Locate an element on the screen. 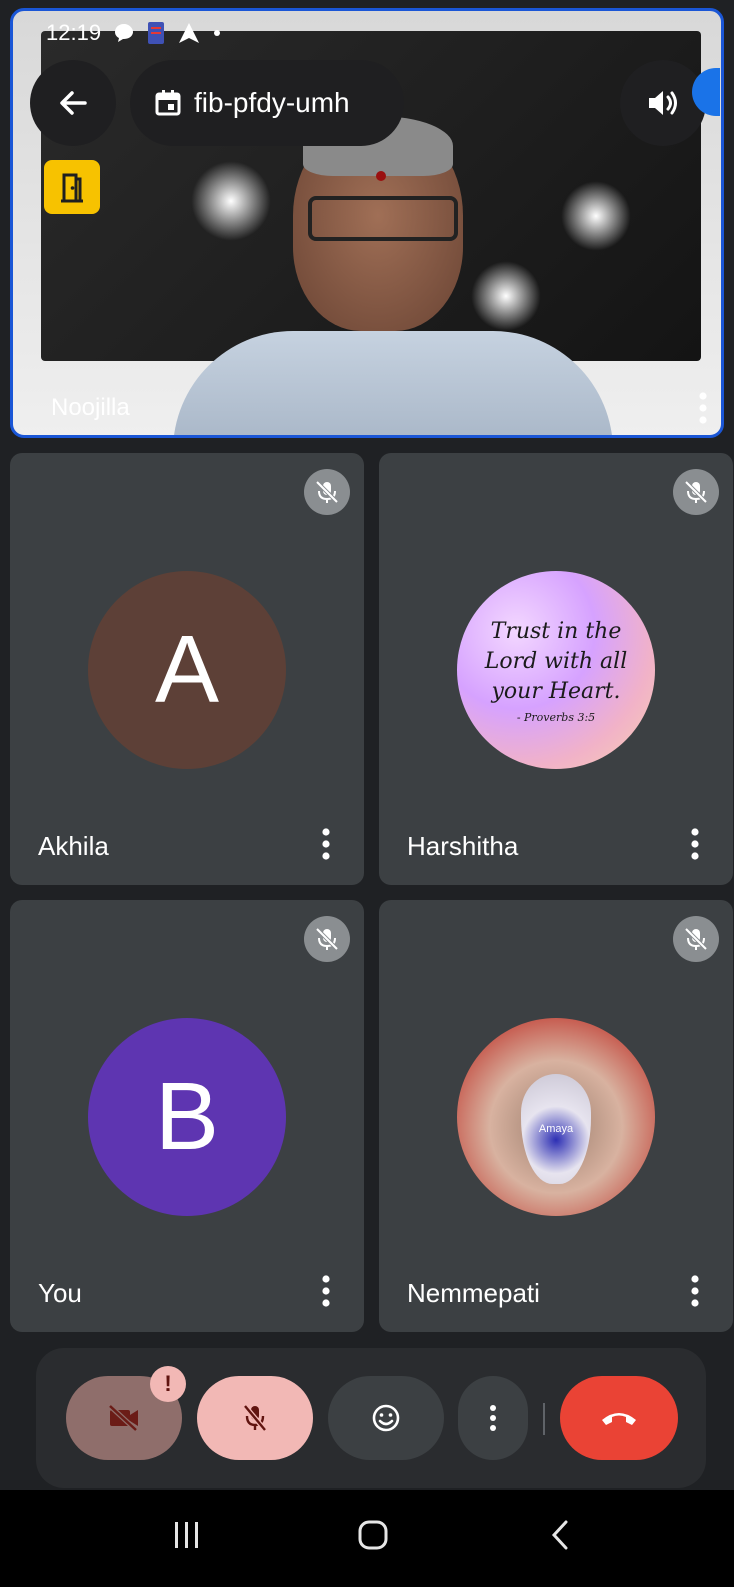  participant-name: Akhila is located at coordinates (73, 846).